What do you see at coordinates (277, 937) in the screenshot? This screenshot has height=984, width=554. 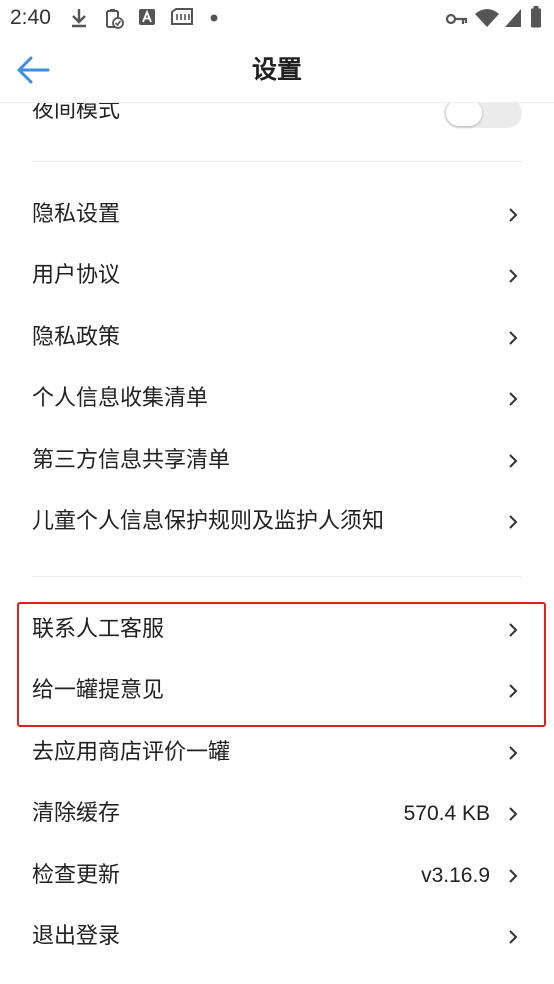 I see `settings-row-logout: 退出登录` at bounding box center [277, 937].